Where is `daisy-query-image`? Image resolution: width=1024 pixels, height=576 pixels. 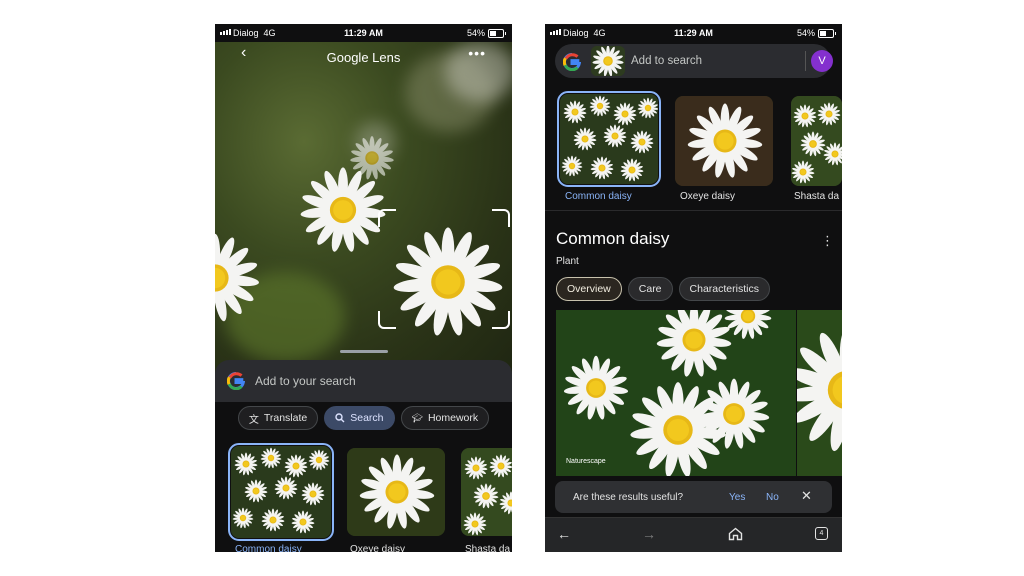 daisy-query-image is located at coordinates (608, 61).